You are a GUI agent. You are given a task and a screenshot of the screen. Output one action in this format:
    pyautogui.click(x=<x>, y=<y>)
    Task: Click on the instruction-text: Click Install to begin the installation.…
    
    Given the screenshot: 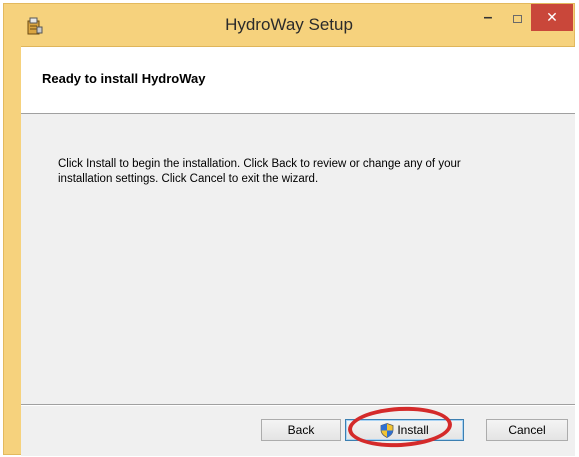 What is the action you would take?
    pyautogui.click(x=259, y=171)
    